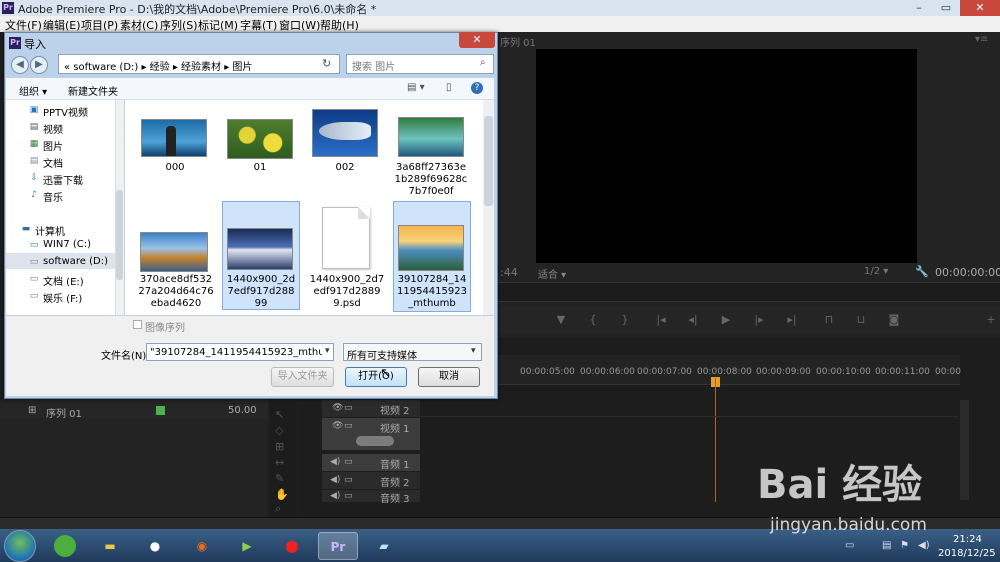  I want to click on keyframe-bar, so click(375, 441).